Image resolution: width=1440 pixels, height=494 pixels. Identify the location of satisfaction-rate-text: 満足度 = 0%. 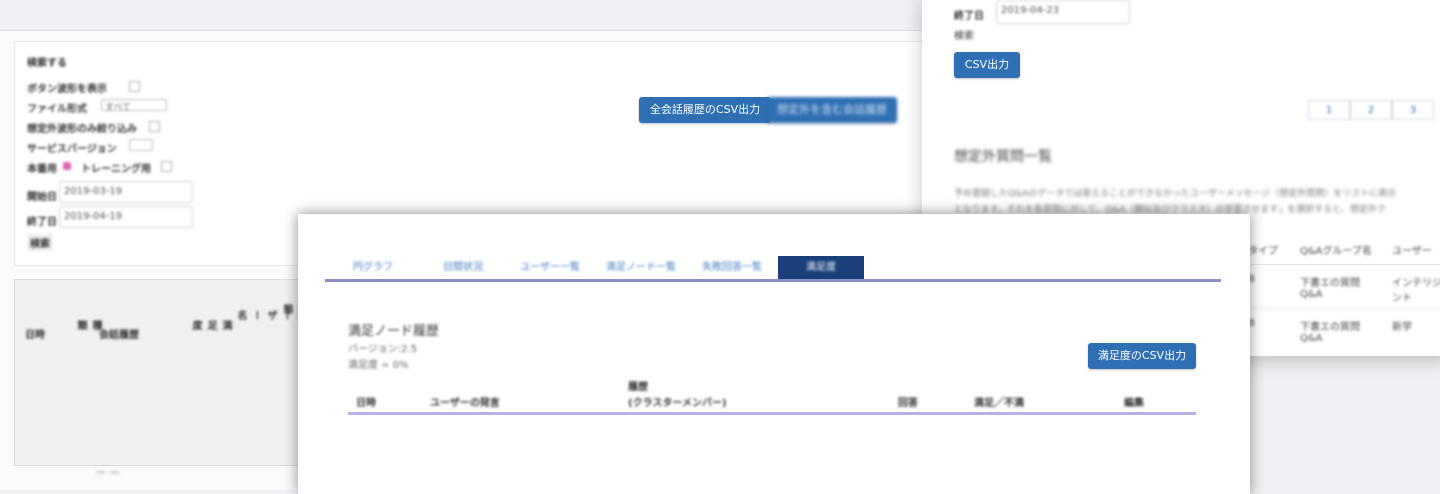
(378, 365).